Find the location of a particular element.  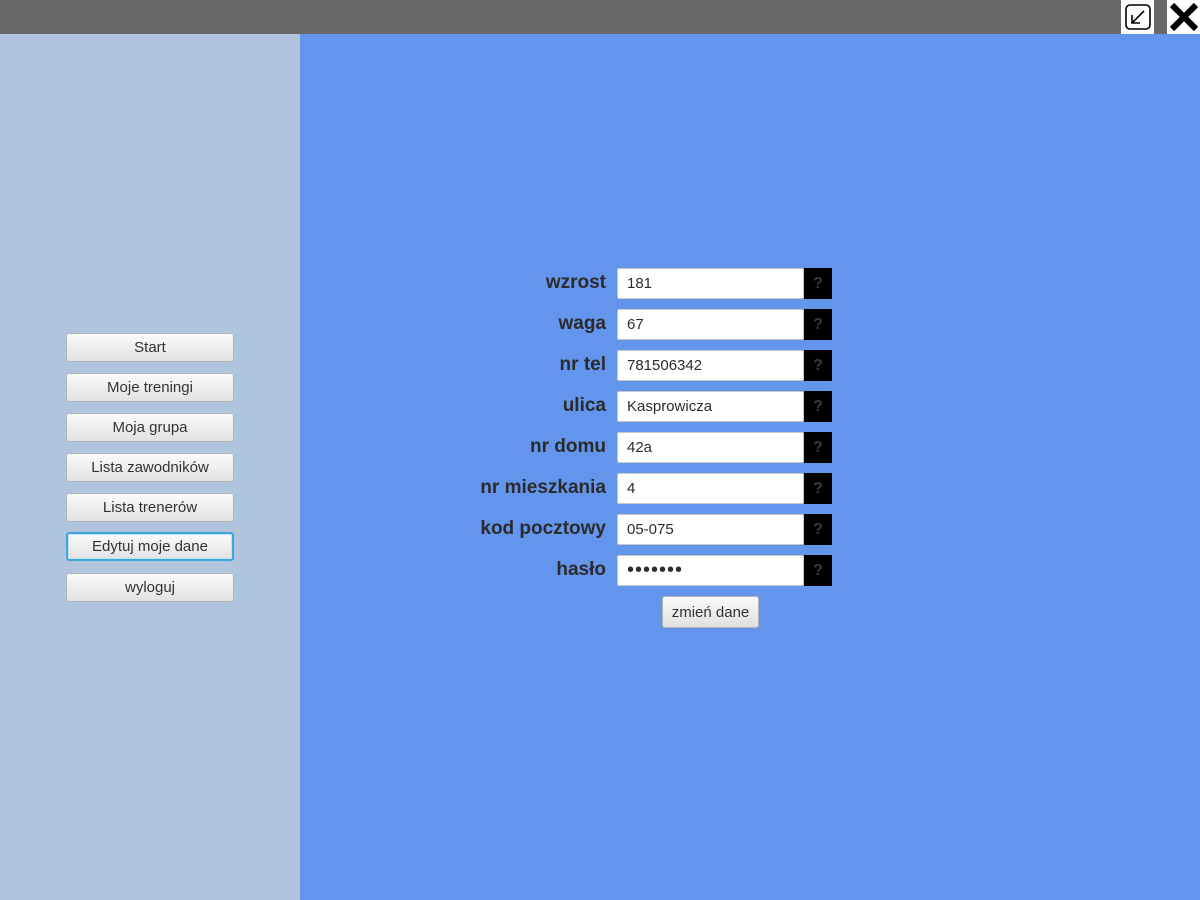

close-x-icon is located at coordinates (1183, 17).